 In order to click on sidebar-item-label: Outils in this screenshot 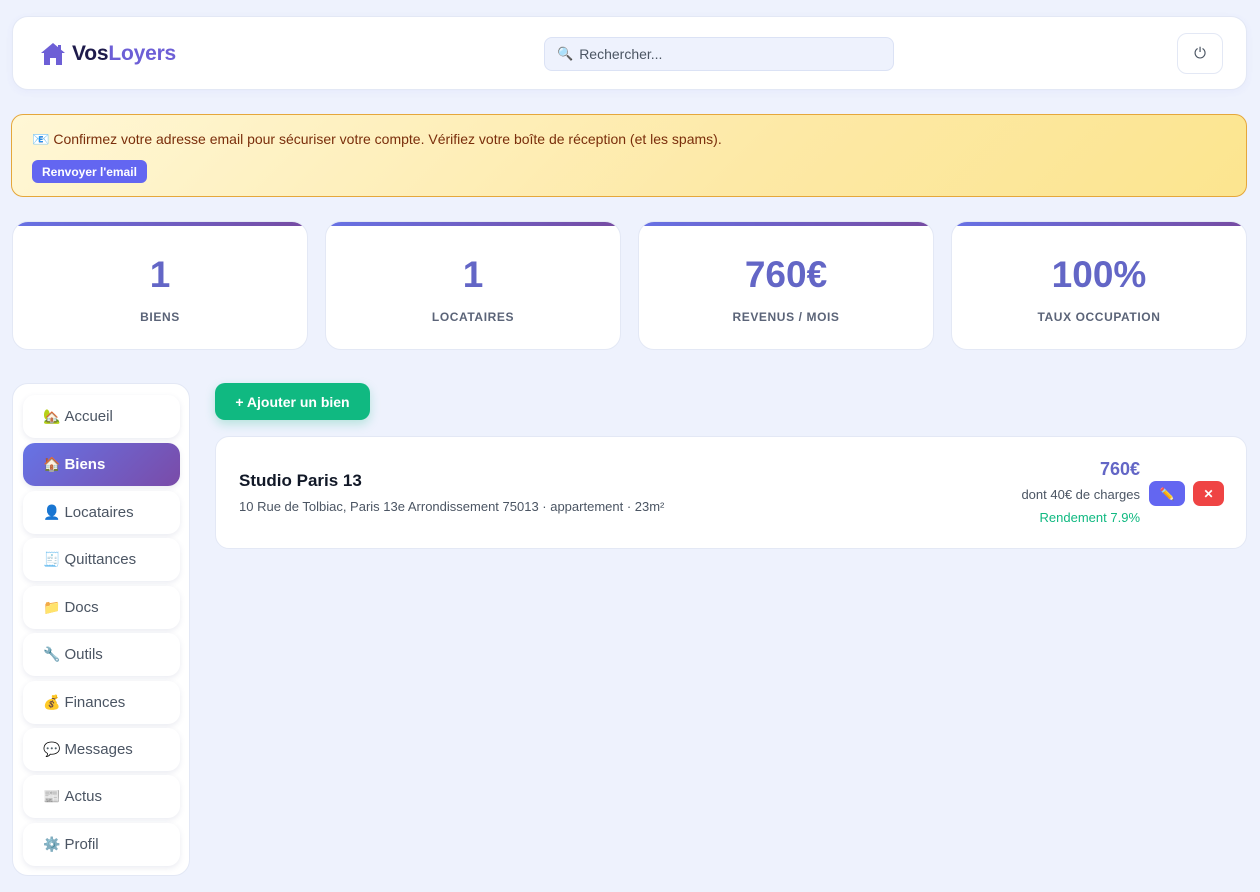, I will do `click(83, 654)`.